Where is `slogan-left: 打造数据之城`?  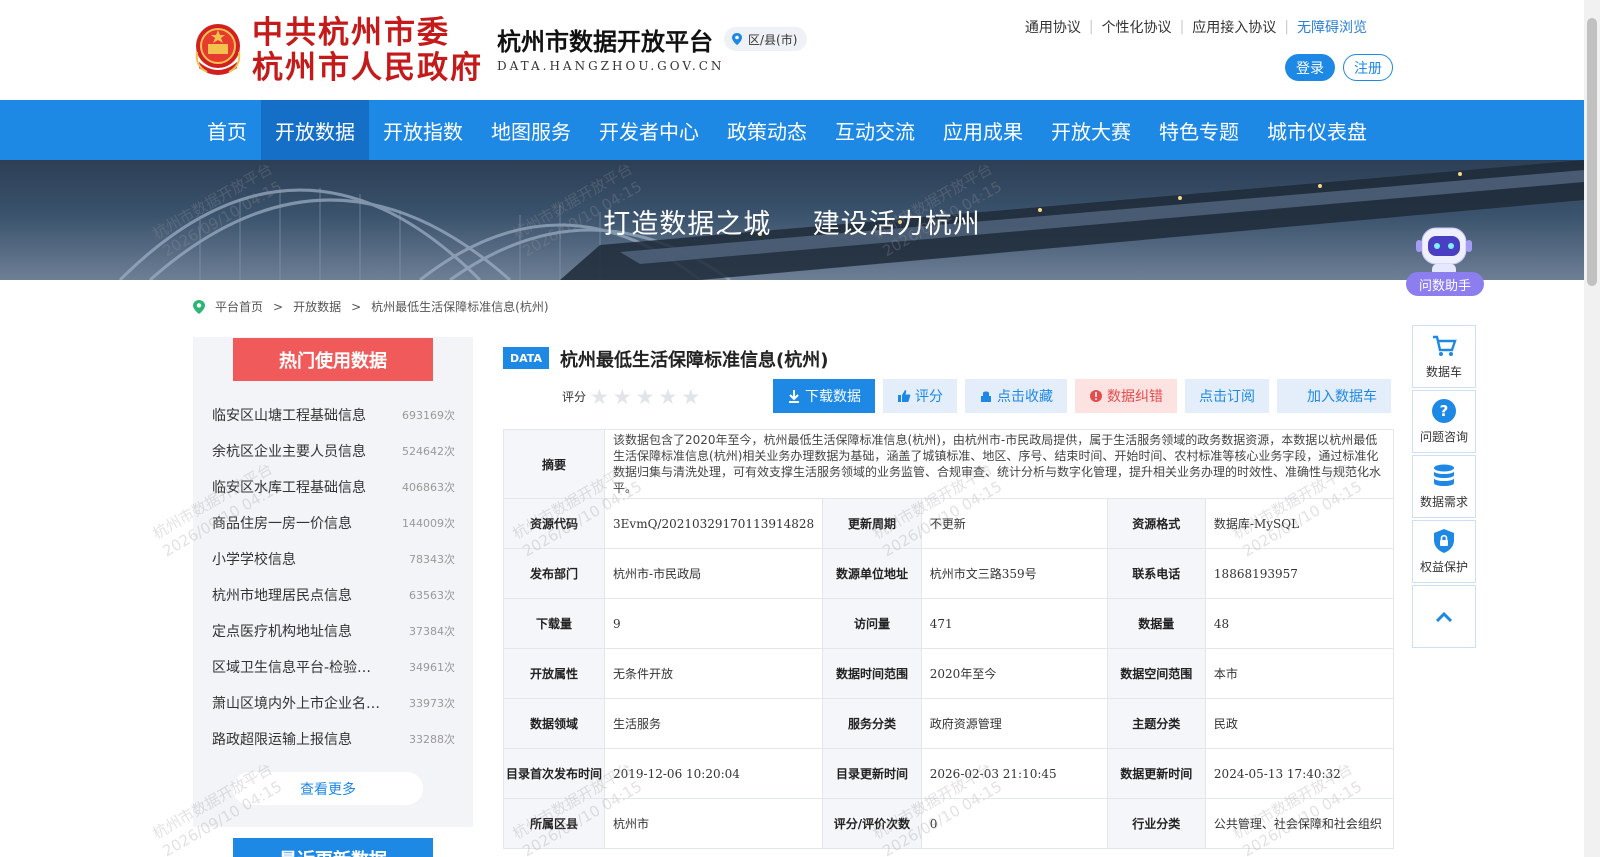
slogan-left: 打造数据之城 is located at coordinates (687, 224).